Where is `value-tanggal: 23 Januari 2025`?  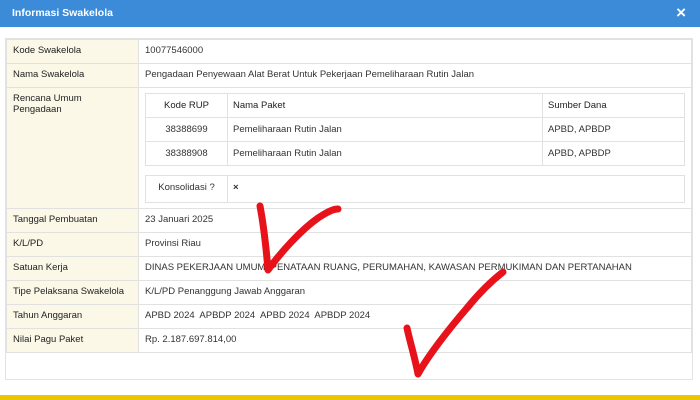
value-tanggal: 23 Januari 2025 is located at coordinates (415, 220).